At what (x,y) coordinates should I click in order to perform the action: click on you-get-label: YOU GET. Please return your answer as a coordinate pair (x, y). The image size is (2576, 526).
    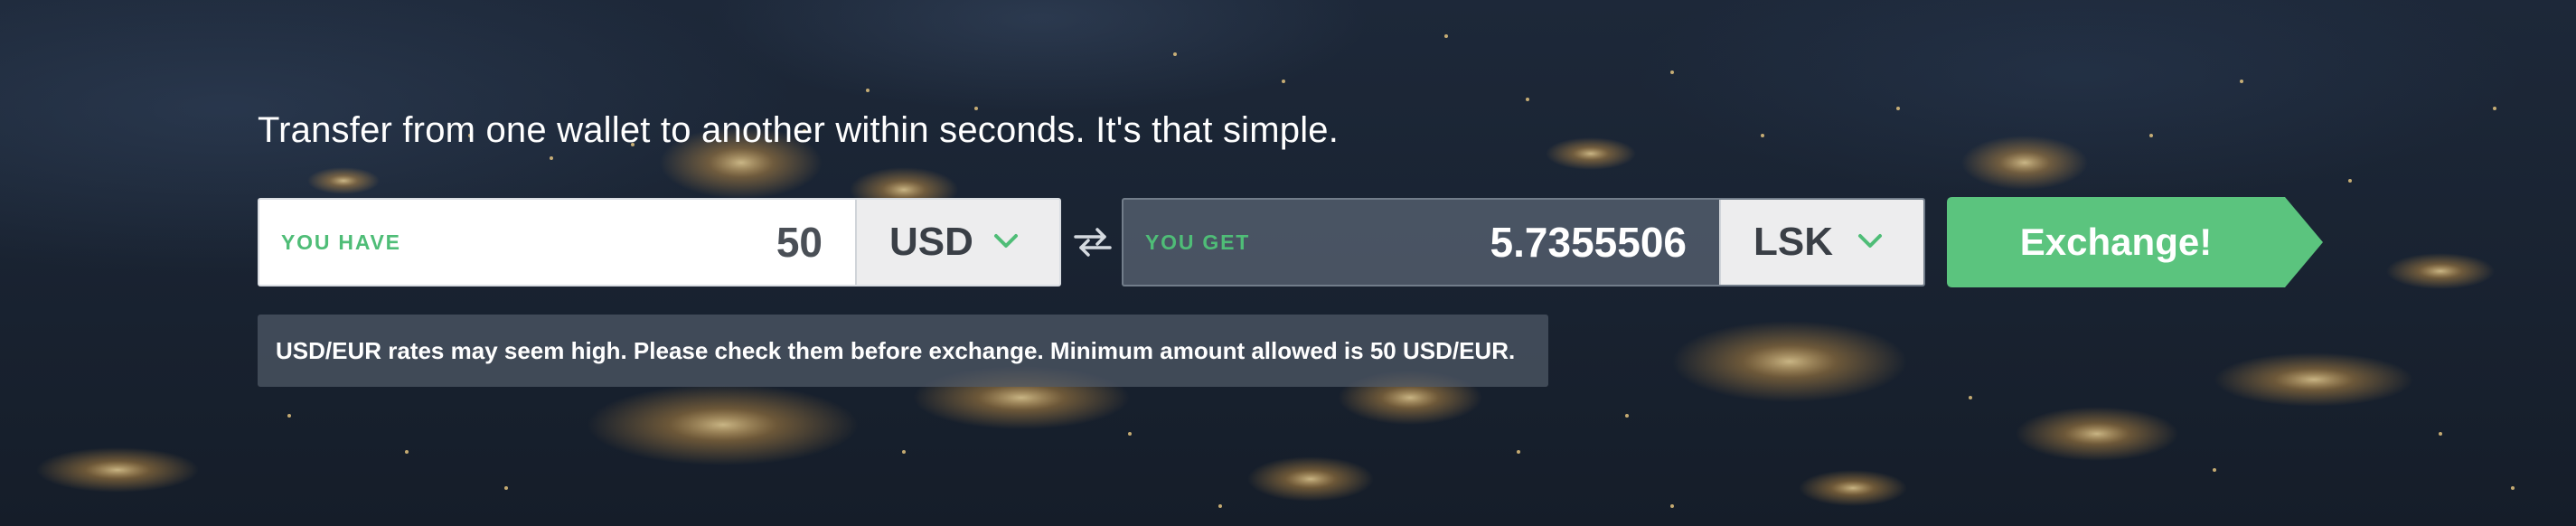
    Looking at the image, I should click on (1198, 242).